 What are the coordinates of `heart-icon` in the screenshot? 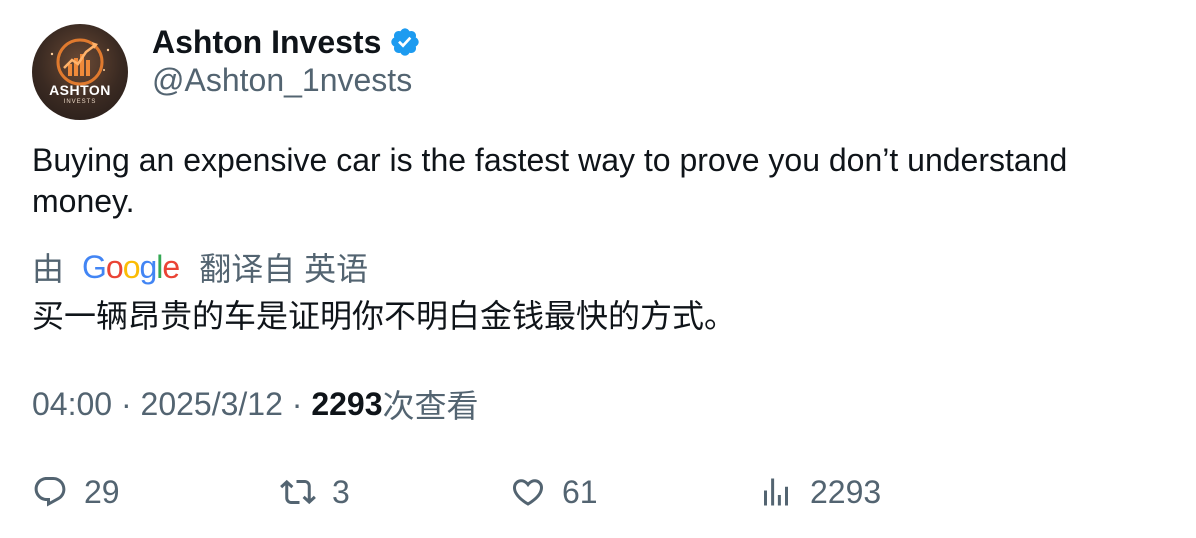 It's located at (528, 492).